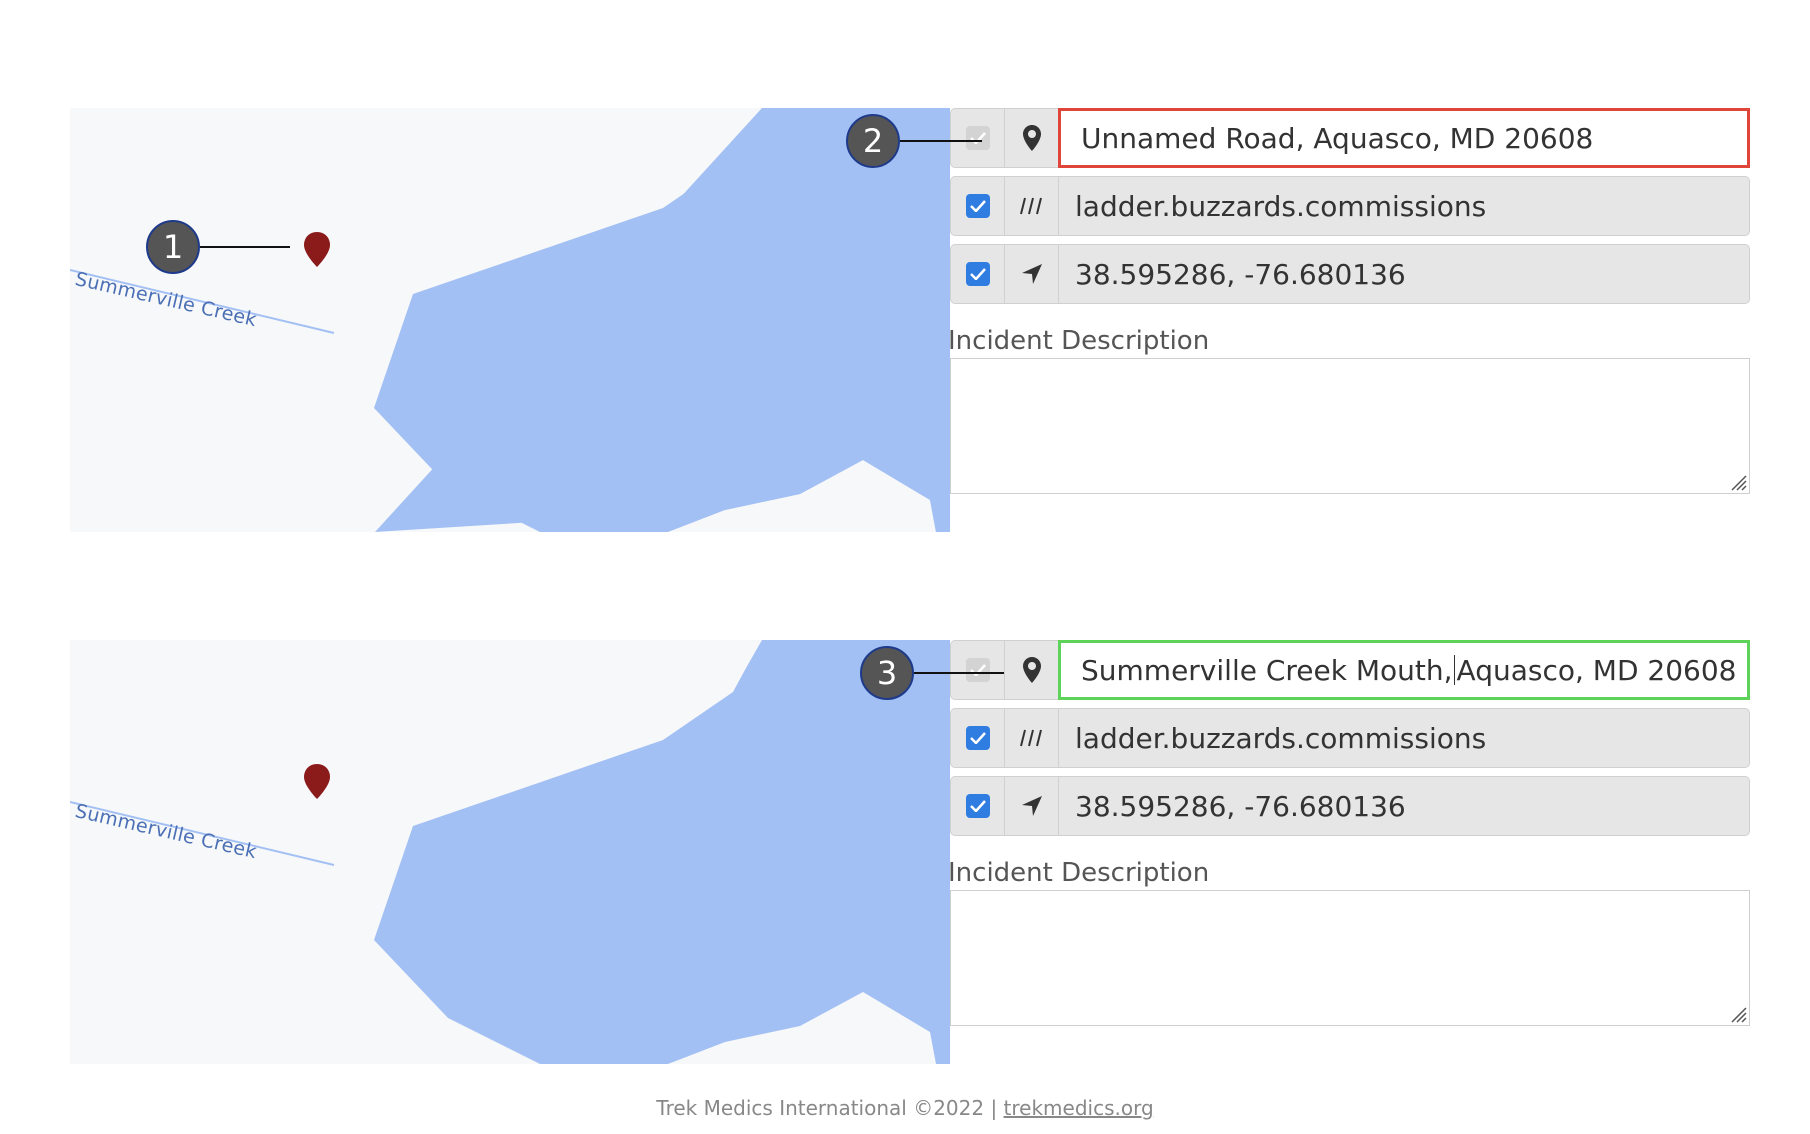  Describe the element at coordinates (245, 247) in the screenshot. I see `callout-1-leader` at that location.